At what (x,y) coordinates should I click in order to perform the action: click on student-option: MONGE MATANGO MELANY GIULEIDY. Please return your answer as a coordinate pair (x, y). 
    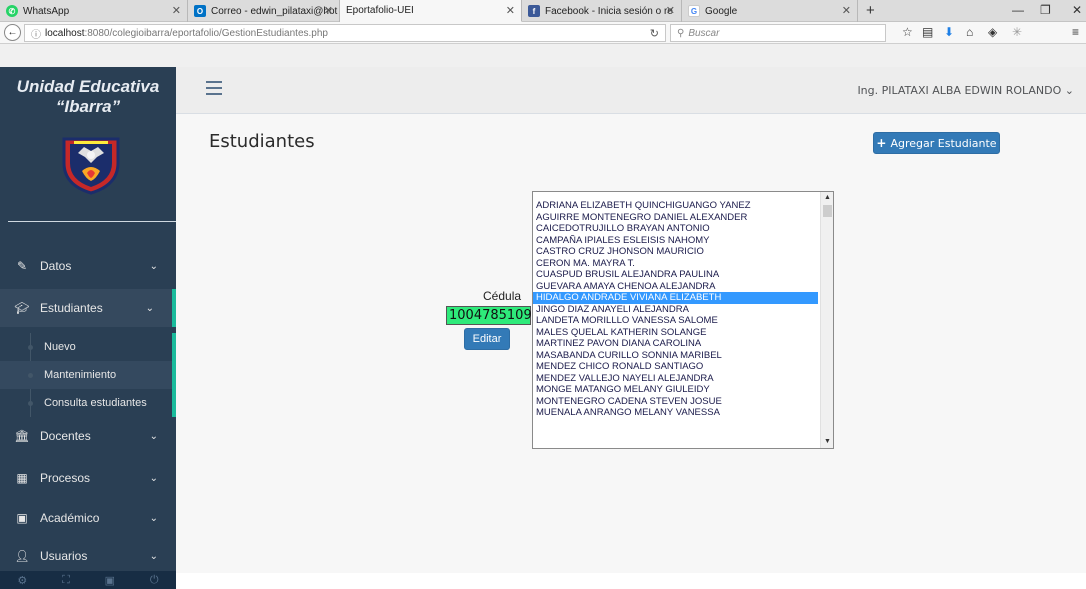
    Looking at the image, I should click on (675, 390).